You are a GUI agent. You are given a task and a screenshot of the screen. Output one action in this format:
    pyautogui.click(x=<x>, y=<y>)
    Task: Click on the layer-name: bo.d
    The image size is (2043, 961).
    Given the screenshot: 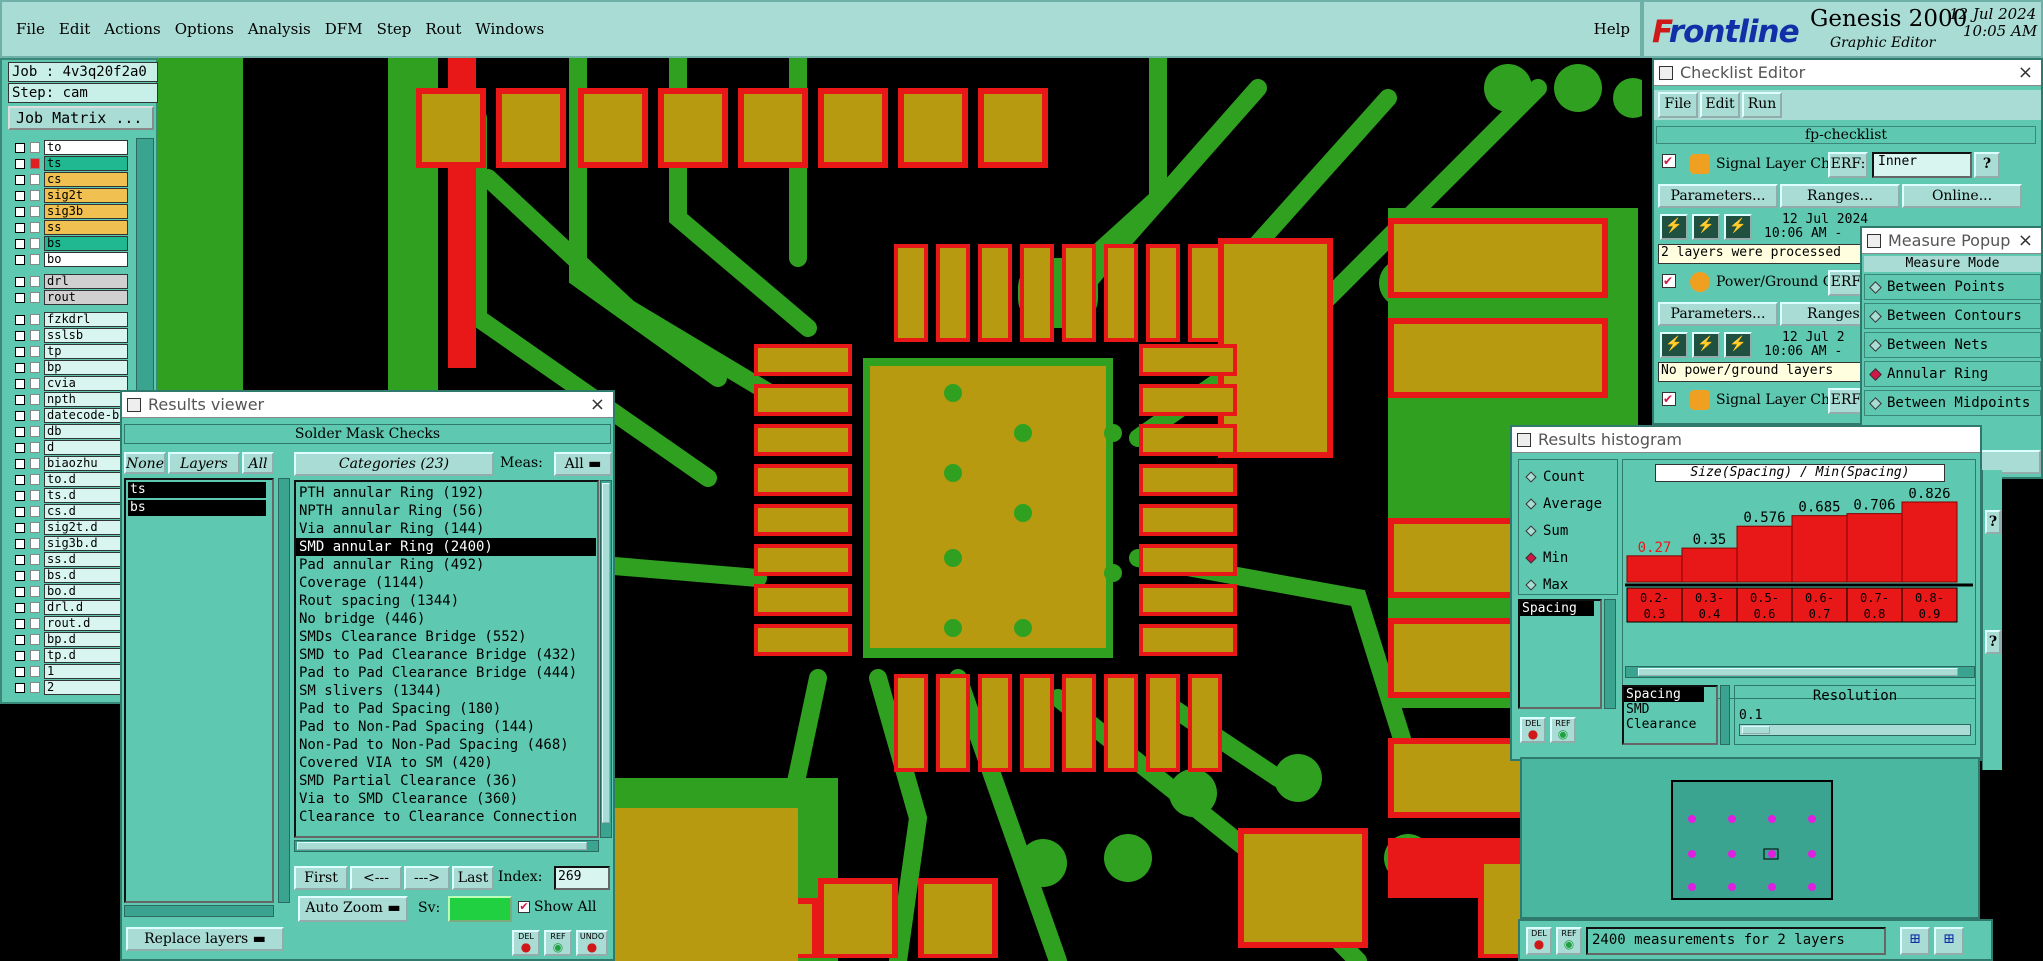 What is the action you would take?
    pyautogui.click(x=86, y=591)
    